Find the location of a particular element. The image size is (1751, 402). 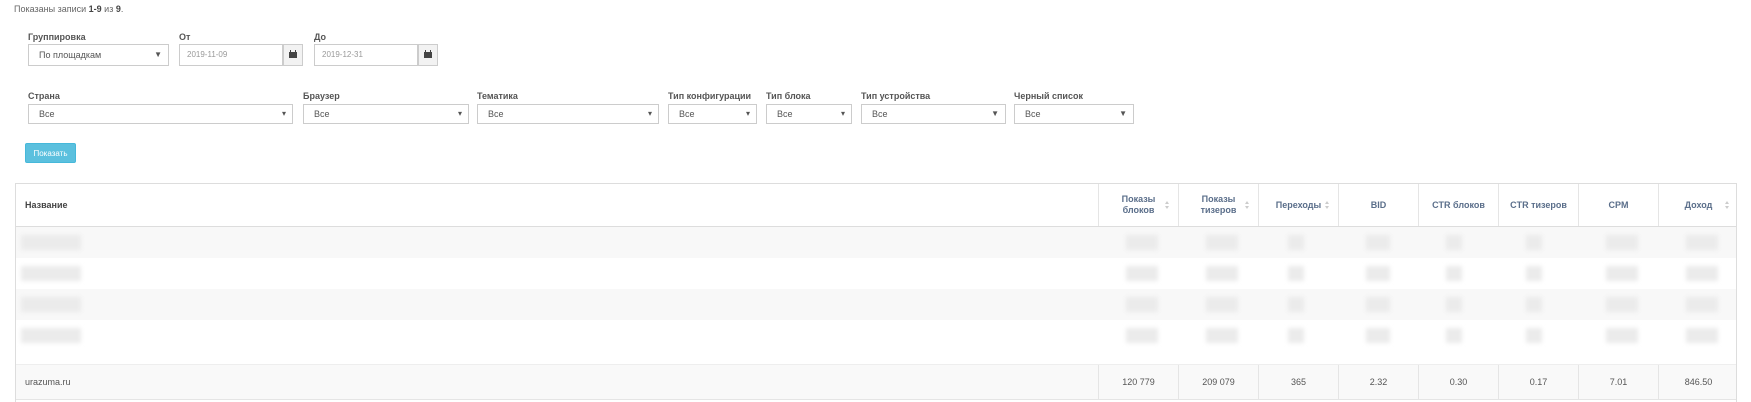

config-type-label: Тип конфигурации is located at coordinates (710, 96).